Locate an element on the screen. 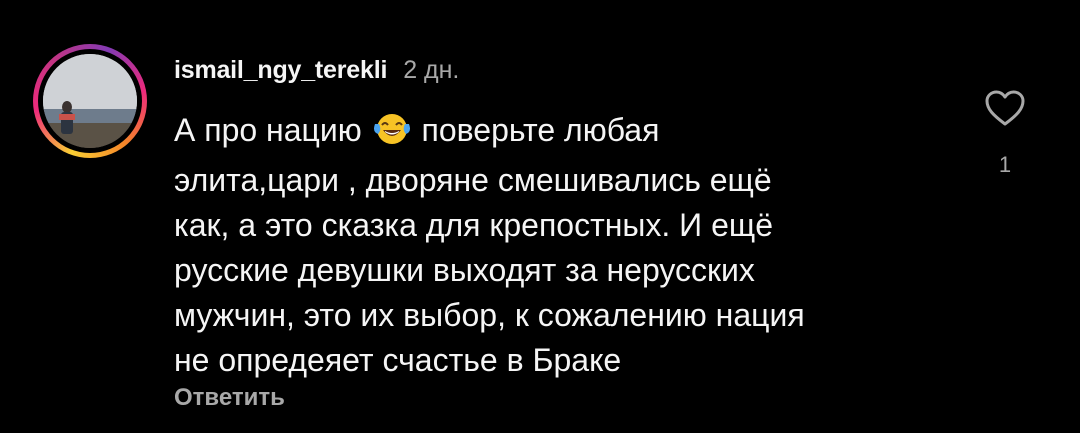 The width and height of the screenshot is (1080, 433). comment-line: мужчин, это их выбор, к сожалению нация is located at coordinates (489, 315).